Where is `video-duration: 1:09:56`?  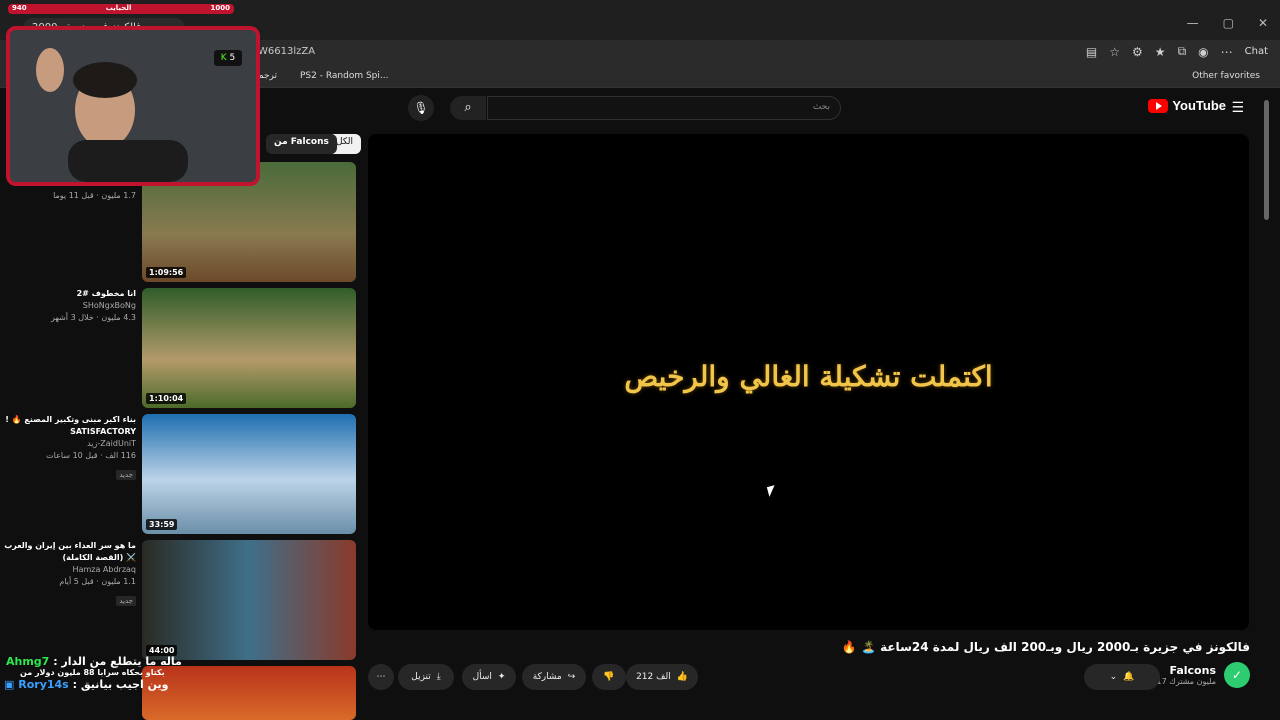 video-duration: 1:09:56 is located at coordinates (166, 272).